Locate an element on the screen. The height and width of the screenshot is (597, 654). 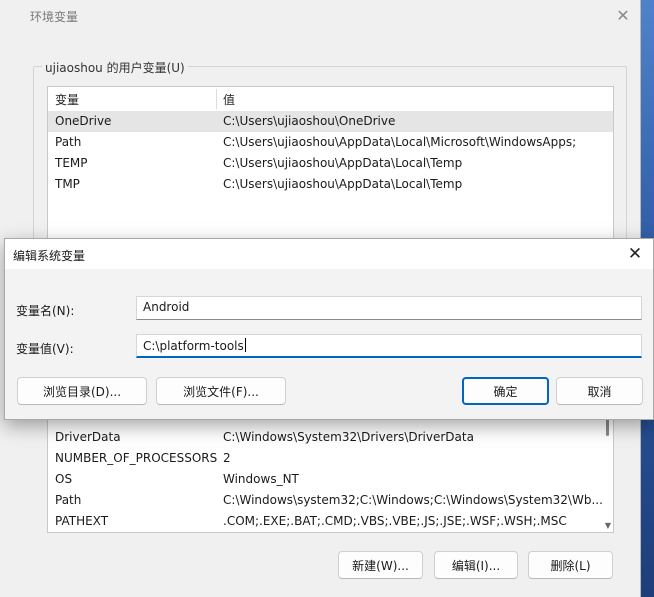
scroll-down-arrow-icon: ▼ is located at coordinates (608, 525).